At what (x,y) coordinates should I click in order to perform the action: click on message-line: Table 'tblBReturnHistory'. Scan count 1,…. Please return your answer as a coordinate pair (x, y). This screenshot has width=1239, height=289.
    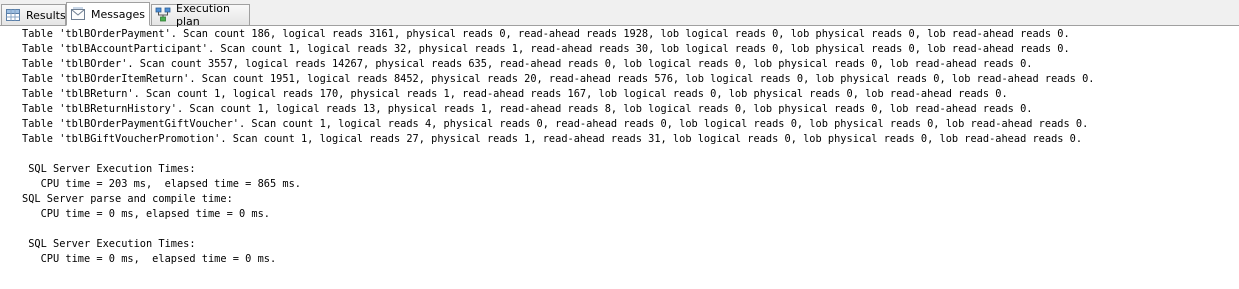
    Looking at the image, I should click on (527, 109).